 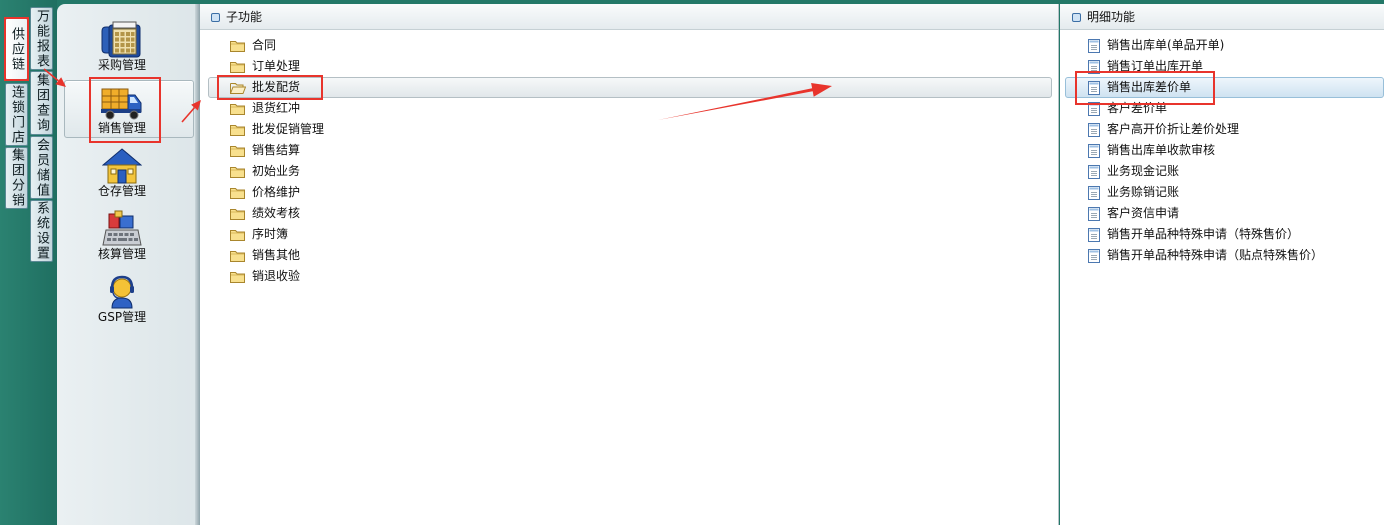 What do you see at coordinates (630, 276) in the screenshot?
I see `sub-function-item: 销退收验` at bounding box center [630, 276].